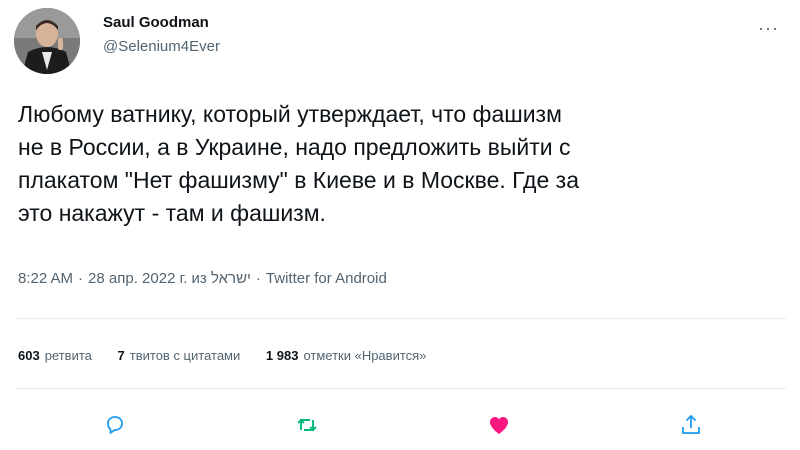 Image resolution: width=800 pixels, height=450 pixels. What do you see at coordinates (156, 22) in the screenshot?
I see `display-name: Saul Goodman` at bounding box center [156, 22].